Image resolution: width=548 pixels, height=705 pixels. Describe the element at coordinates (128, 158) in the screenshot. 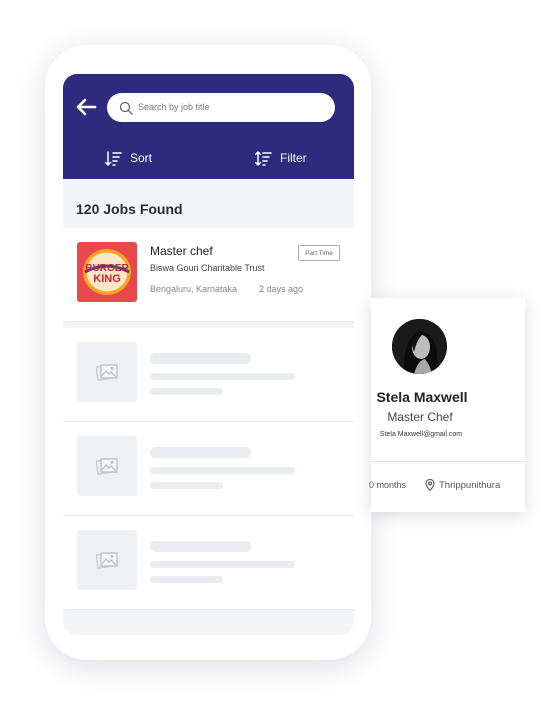

I see `sort-button: Sort` at that location.